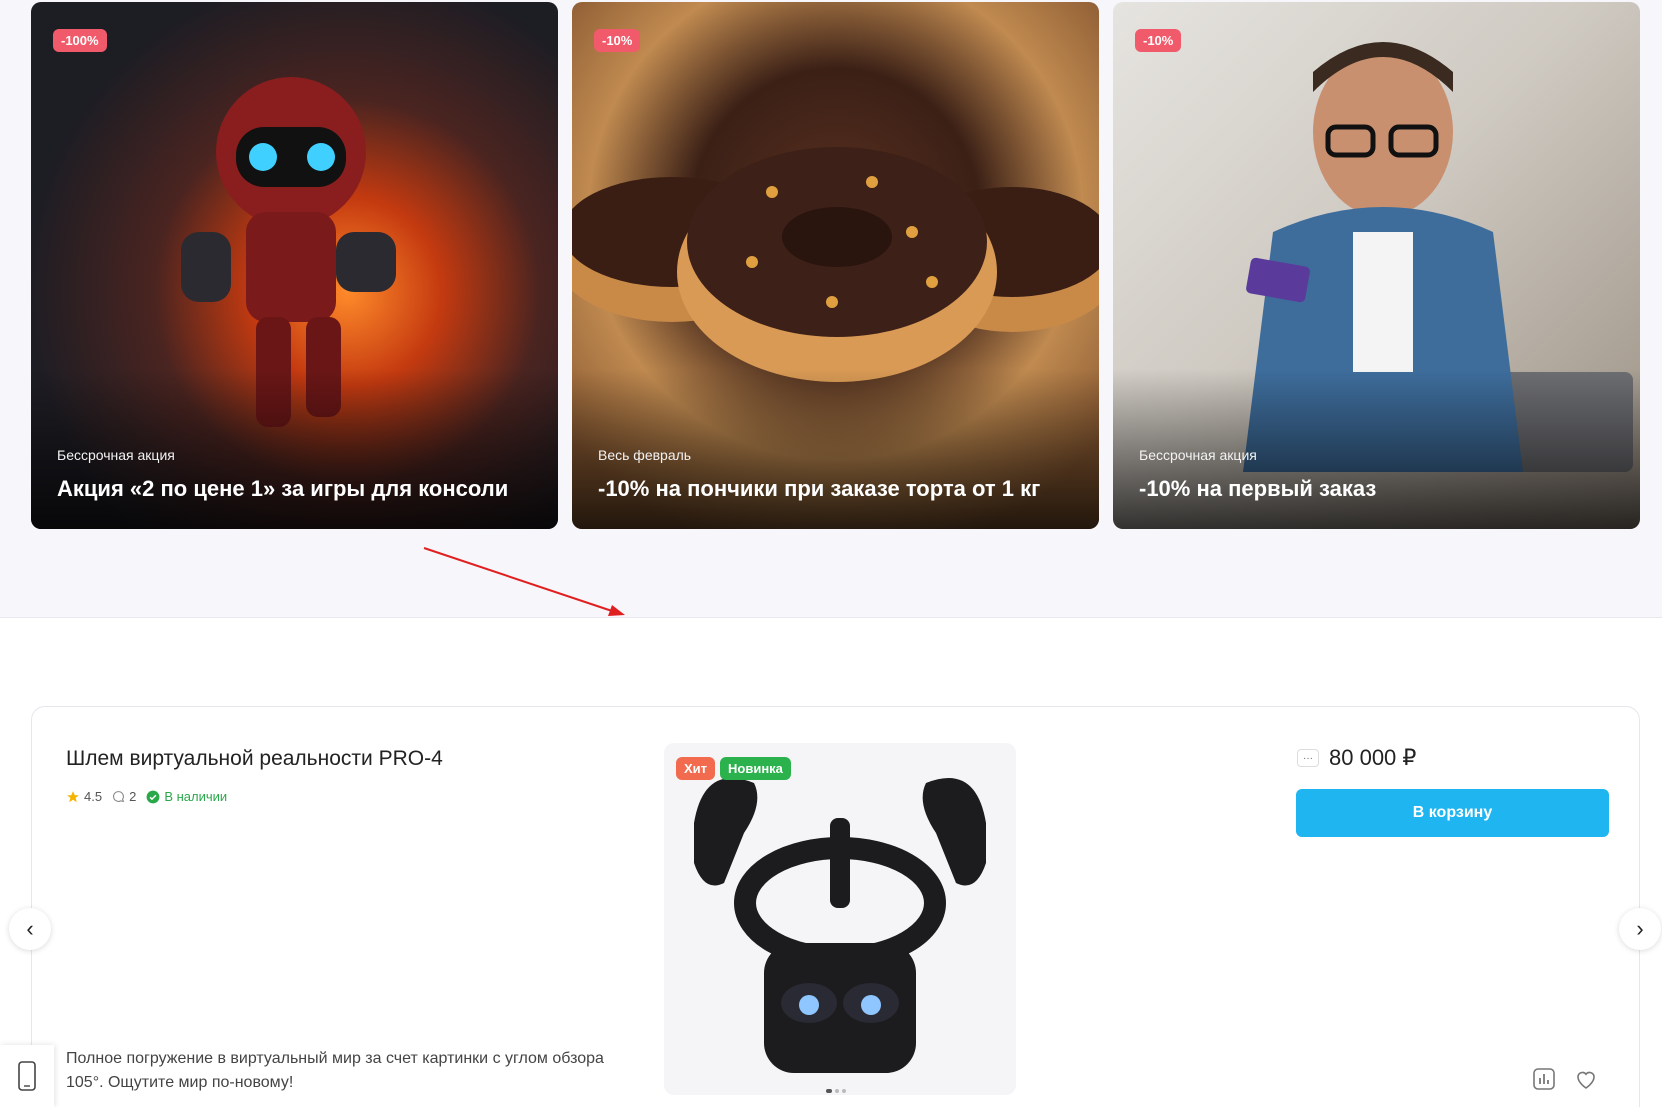 The width and height of the screenshot is (1662, 1107). I want to click on more-options-button: ···, so click(1308, 758).